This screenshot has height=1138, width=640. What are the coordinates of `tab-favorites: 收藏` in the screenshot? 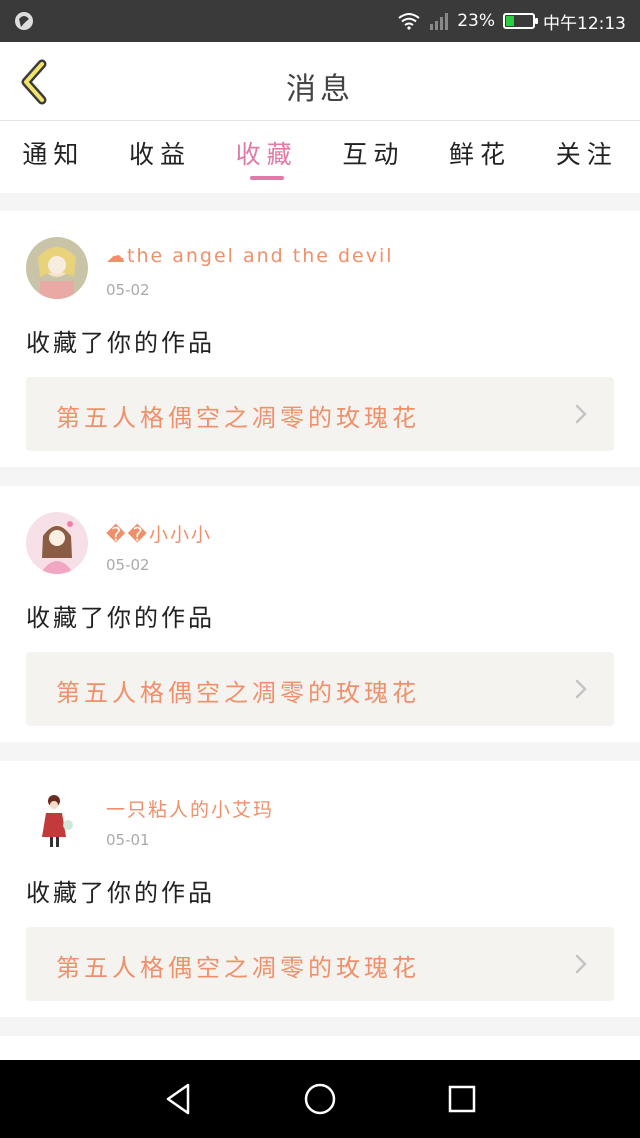 It's located at (266, 157).